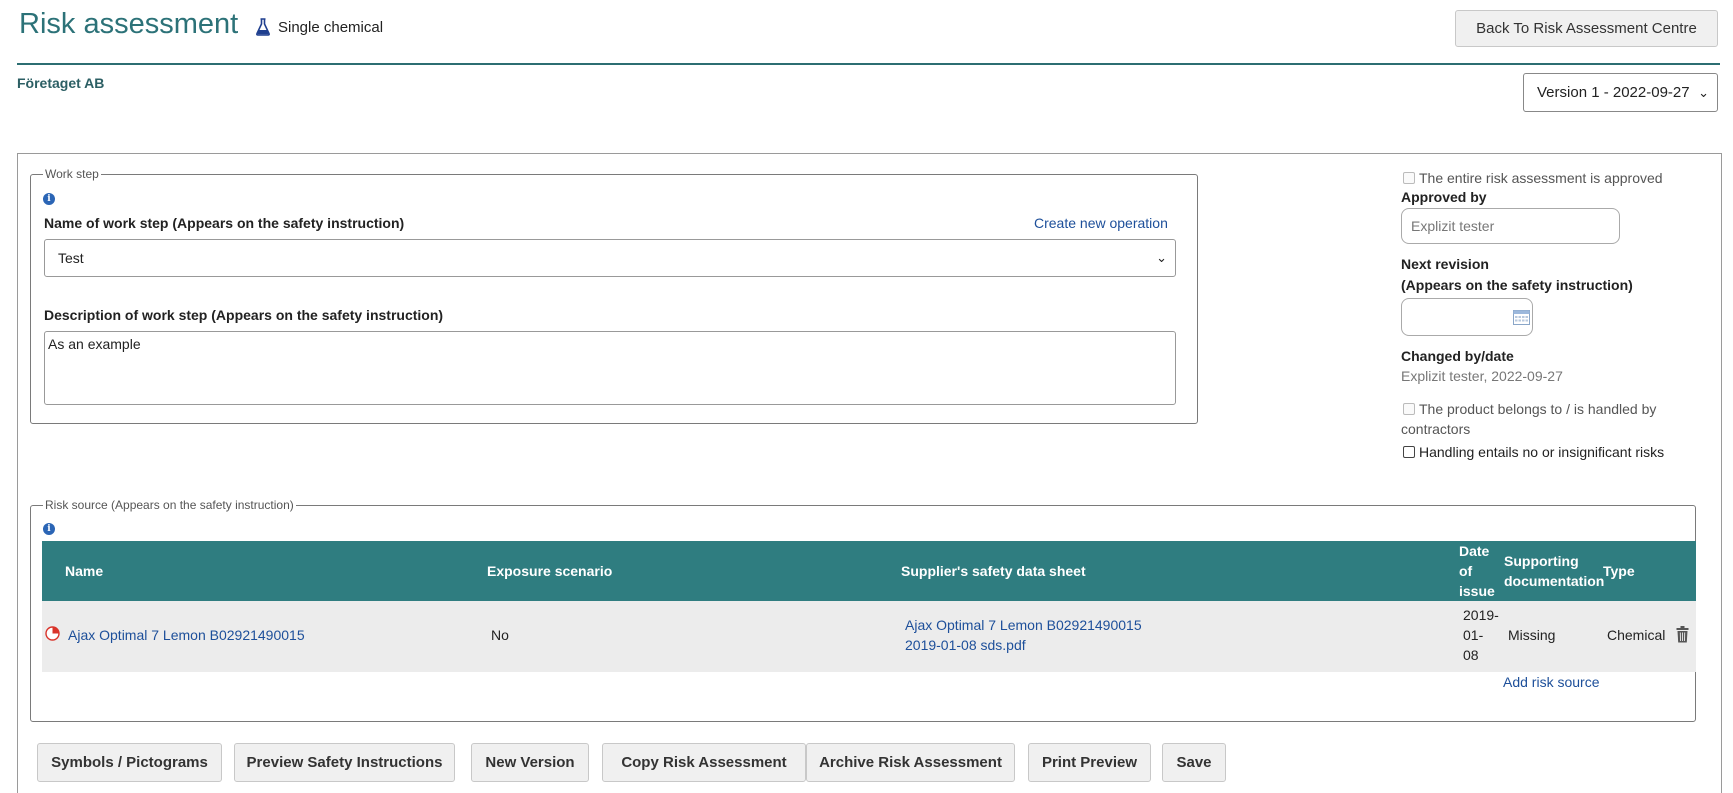  What do you see at coordinates (1457, 356) in the screenshot?
I see `changed-by-label: Changed by/date` at bounding box center [1457, 356].